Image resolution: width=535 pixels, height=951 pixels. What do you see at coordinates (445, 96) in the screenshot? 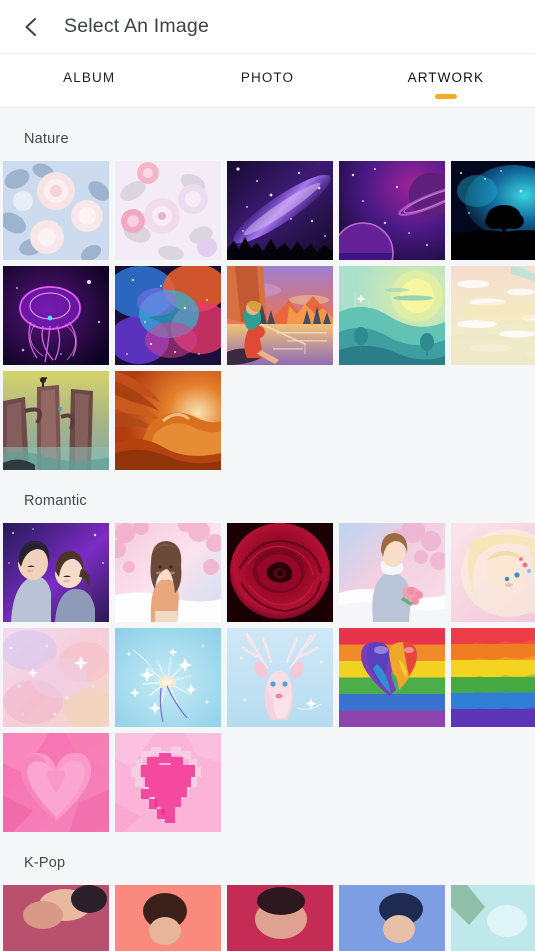
I see `tab-active-indicator` at bounding box center [445, 96].